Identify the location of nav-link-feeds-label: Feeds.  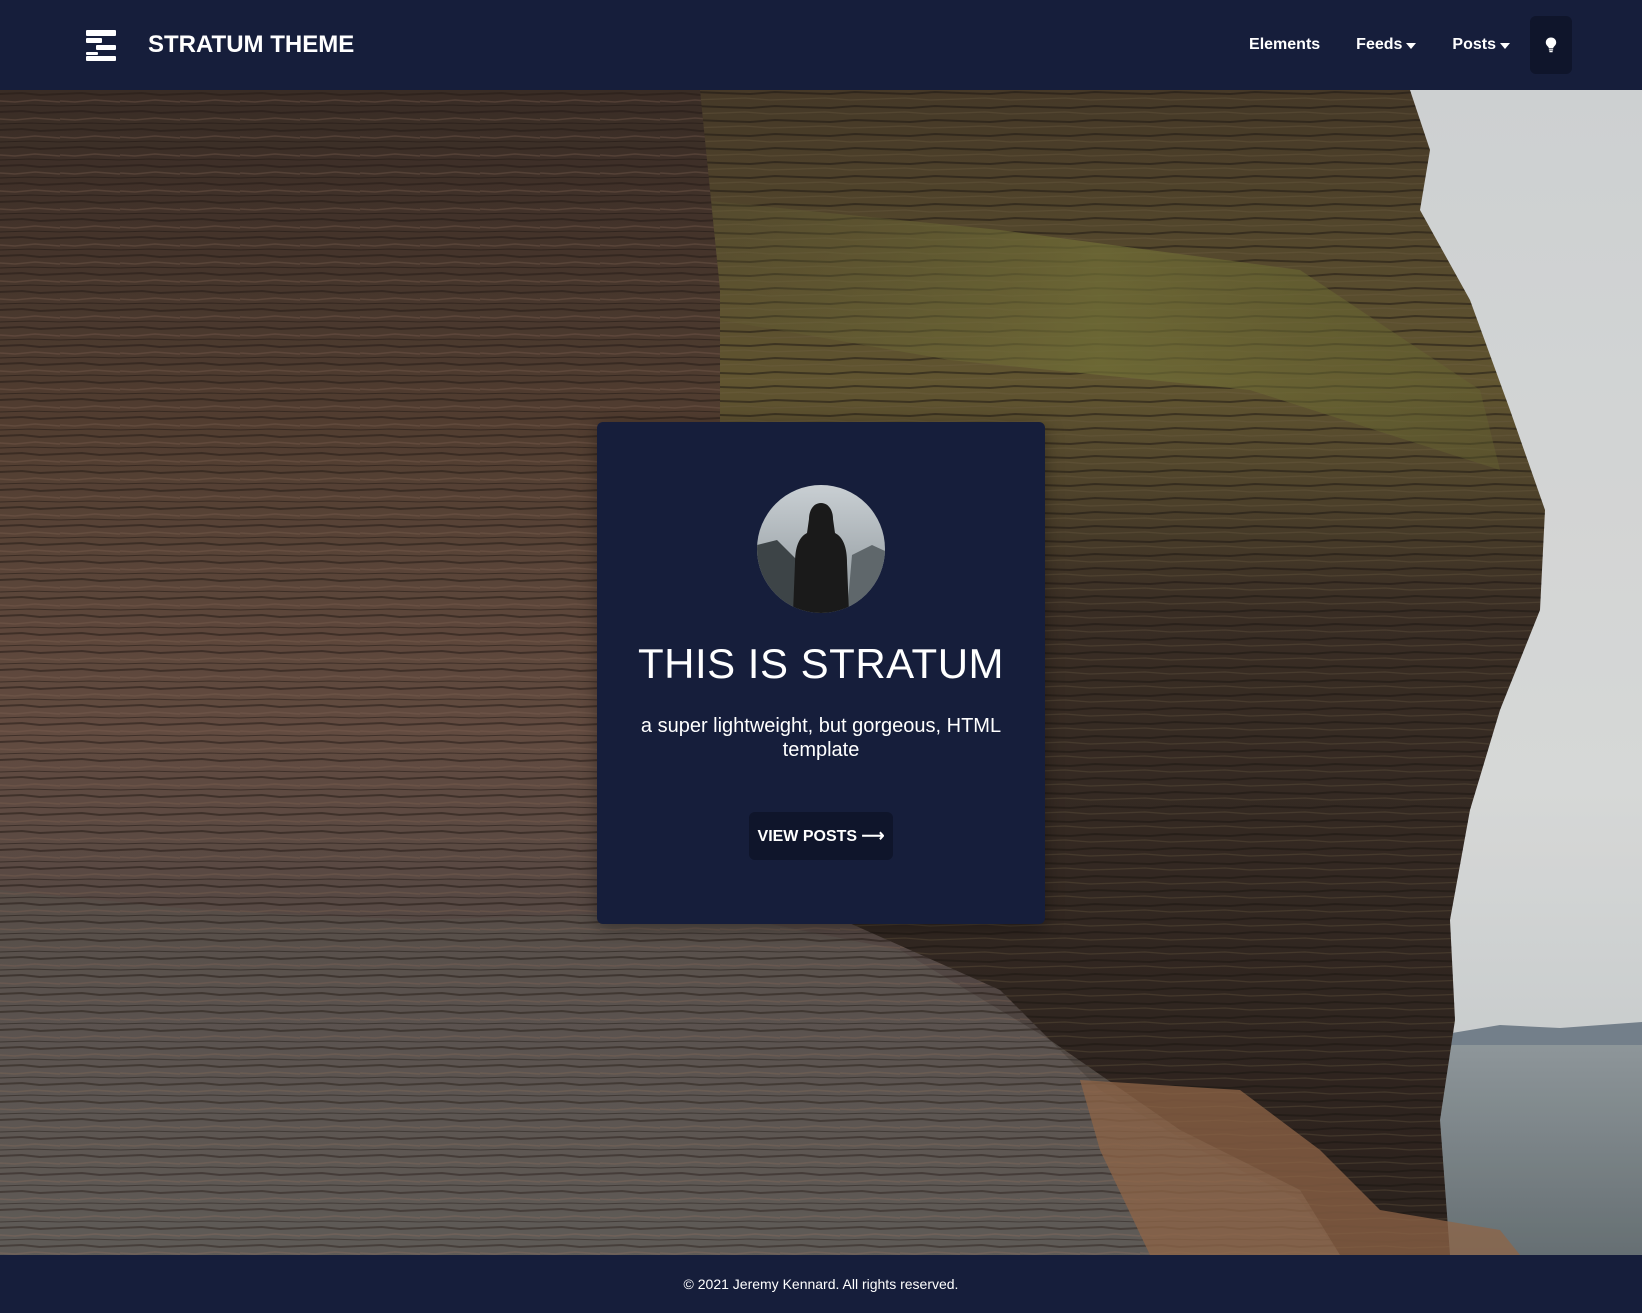
(1379, 44).